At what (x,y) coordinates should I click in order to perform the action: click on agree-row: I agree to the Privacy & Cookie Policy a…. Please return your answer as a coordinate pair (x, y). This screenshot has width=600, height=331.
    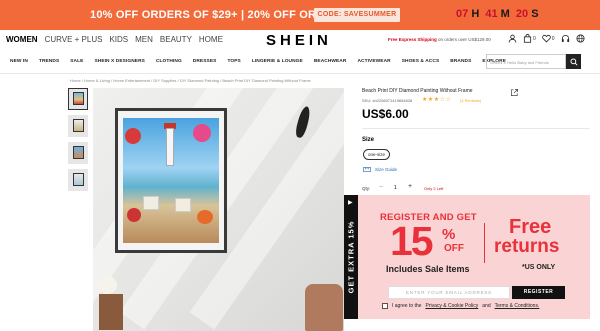
    Looking at the image, I should click on (460, 306).